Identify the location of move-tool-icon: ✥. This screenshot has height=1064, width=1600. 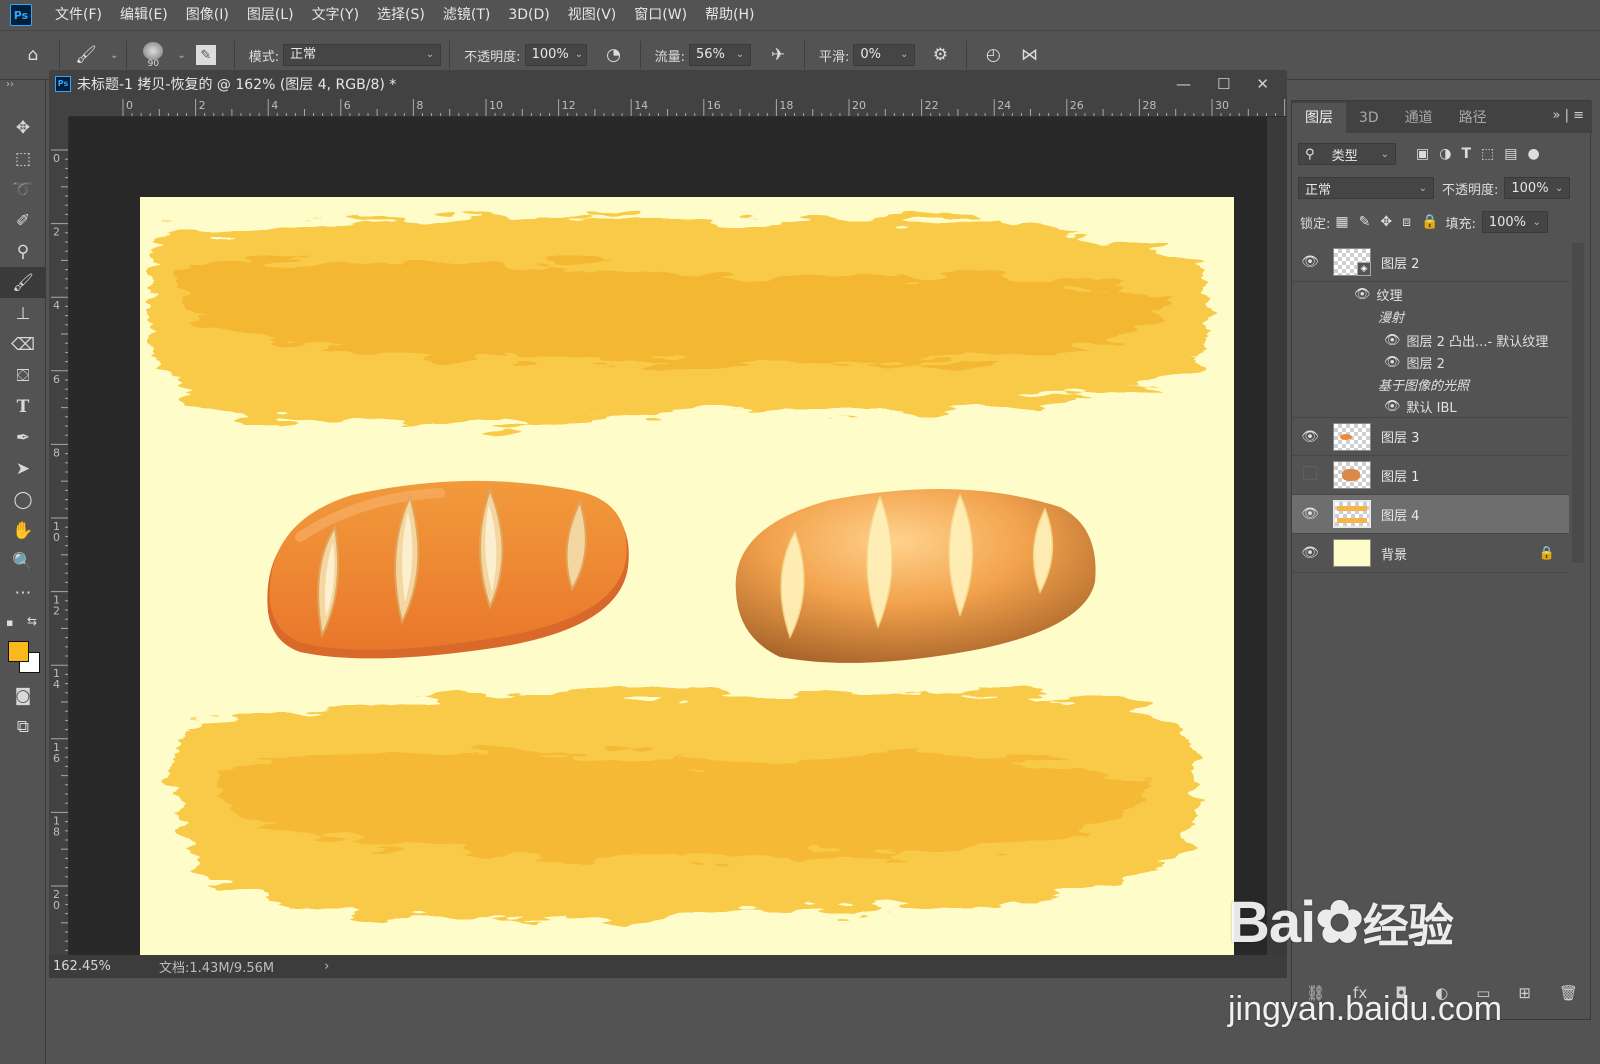
(23, 127).